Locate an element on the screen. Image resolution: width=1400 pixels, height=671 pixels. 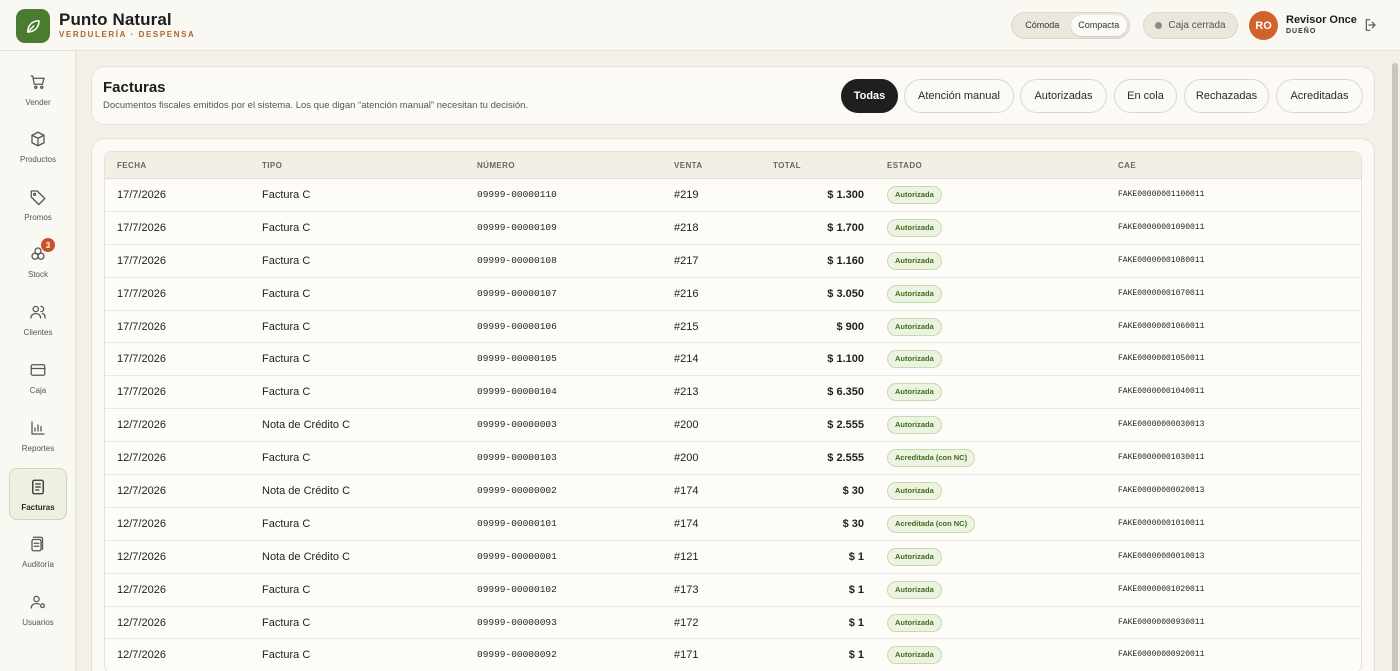
scrollbar is located at coordinates (1395, 361).